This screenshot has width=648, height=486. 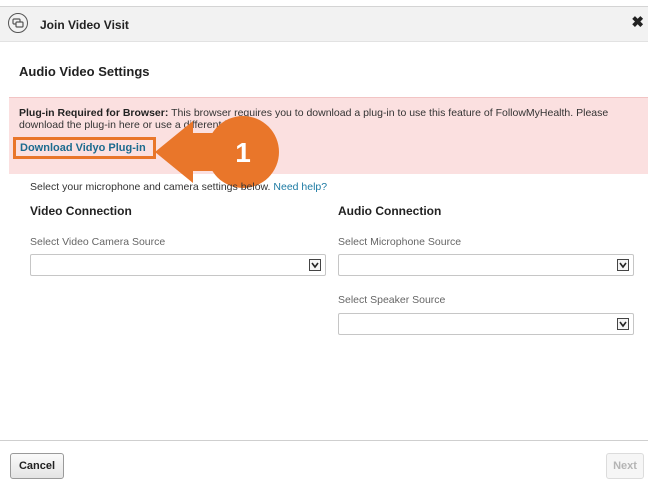 What do you see at coordinates (300, 187) in the screenshot?
I see `need-help-link: Need help?` at bounding box center [300, 187].